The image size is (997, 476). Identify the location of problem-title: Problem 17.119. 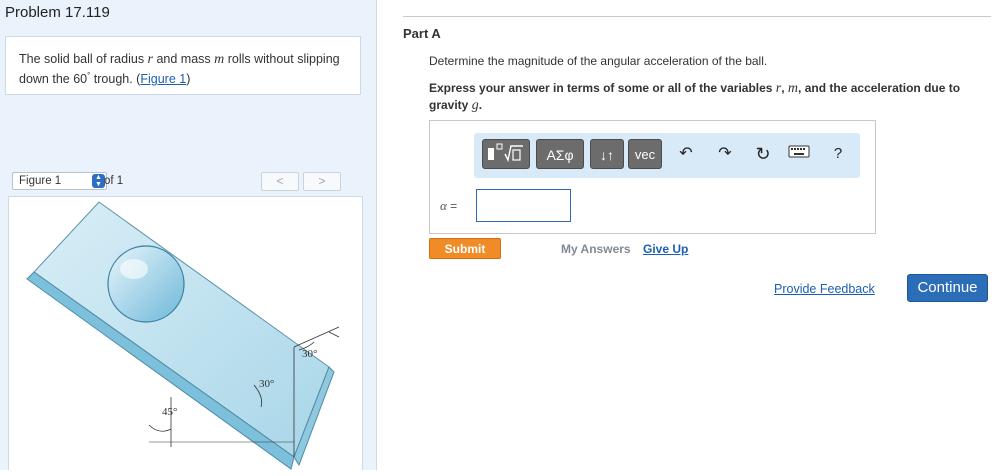
(57, 12).